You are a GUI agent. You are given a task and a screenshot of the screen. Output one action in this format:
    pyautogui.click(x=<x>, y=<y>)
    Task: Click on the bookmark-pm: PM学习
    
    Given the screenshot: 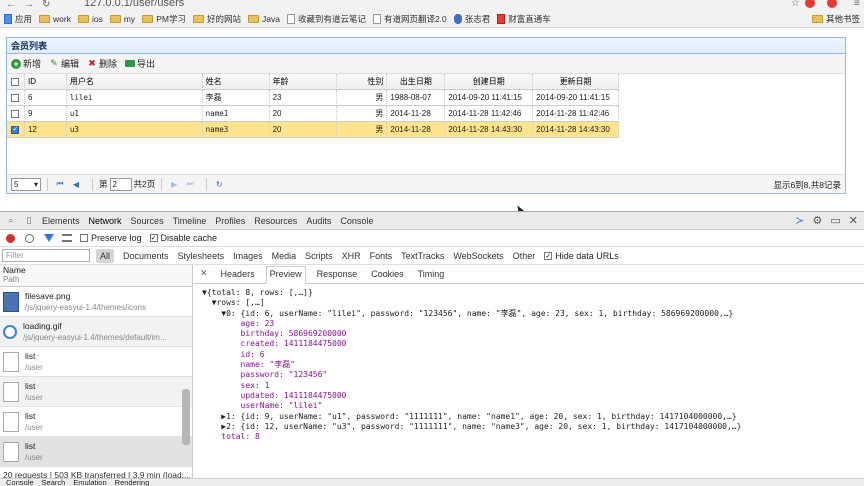 What is the action you would take?
    pyautogui.click(x=164, y=19)
    